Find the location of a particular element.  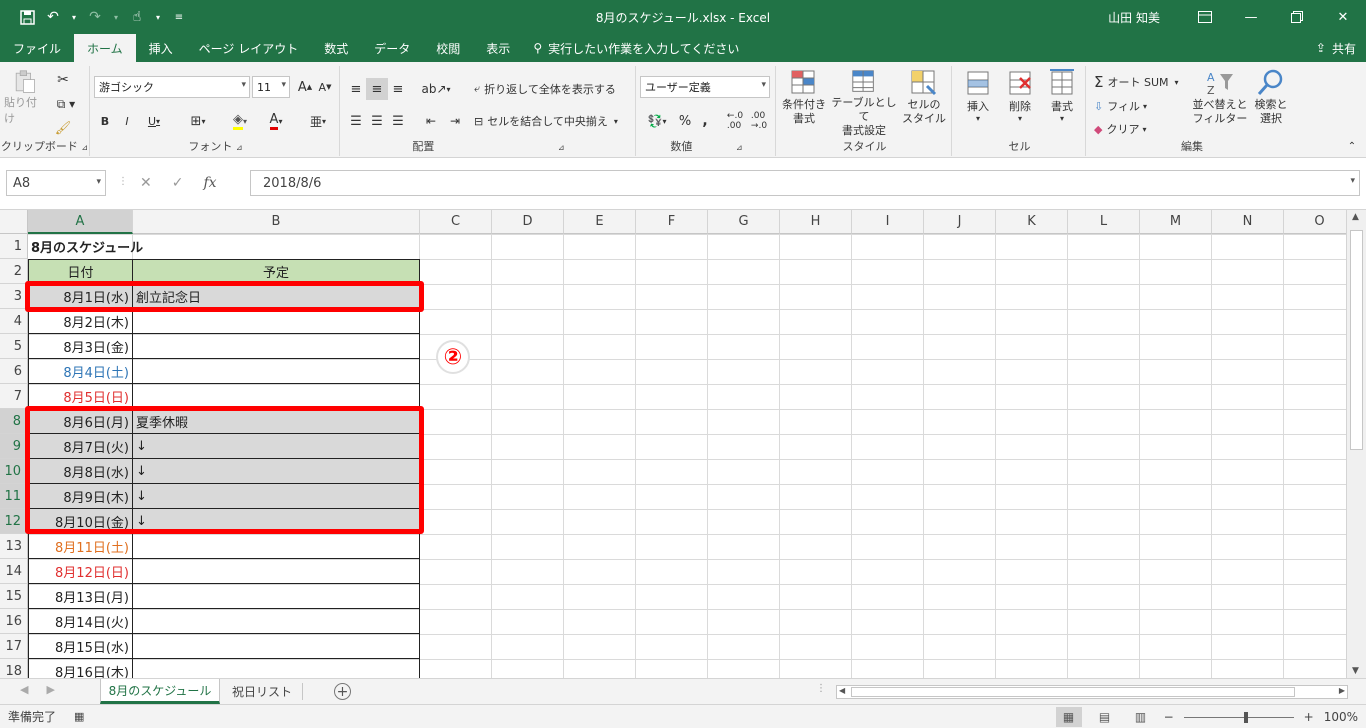

paste-button: 貼り付け is located at coordinates (25, 98).